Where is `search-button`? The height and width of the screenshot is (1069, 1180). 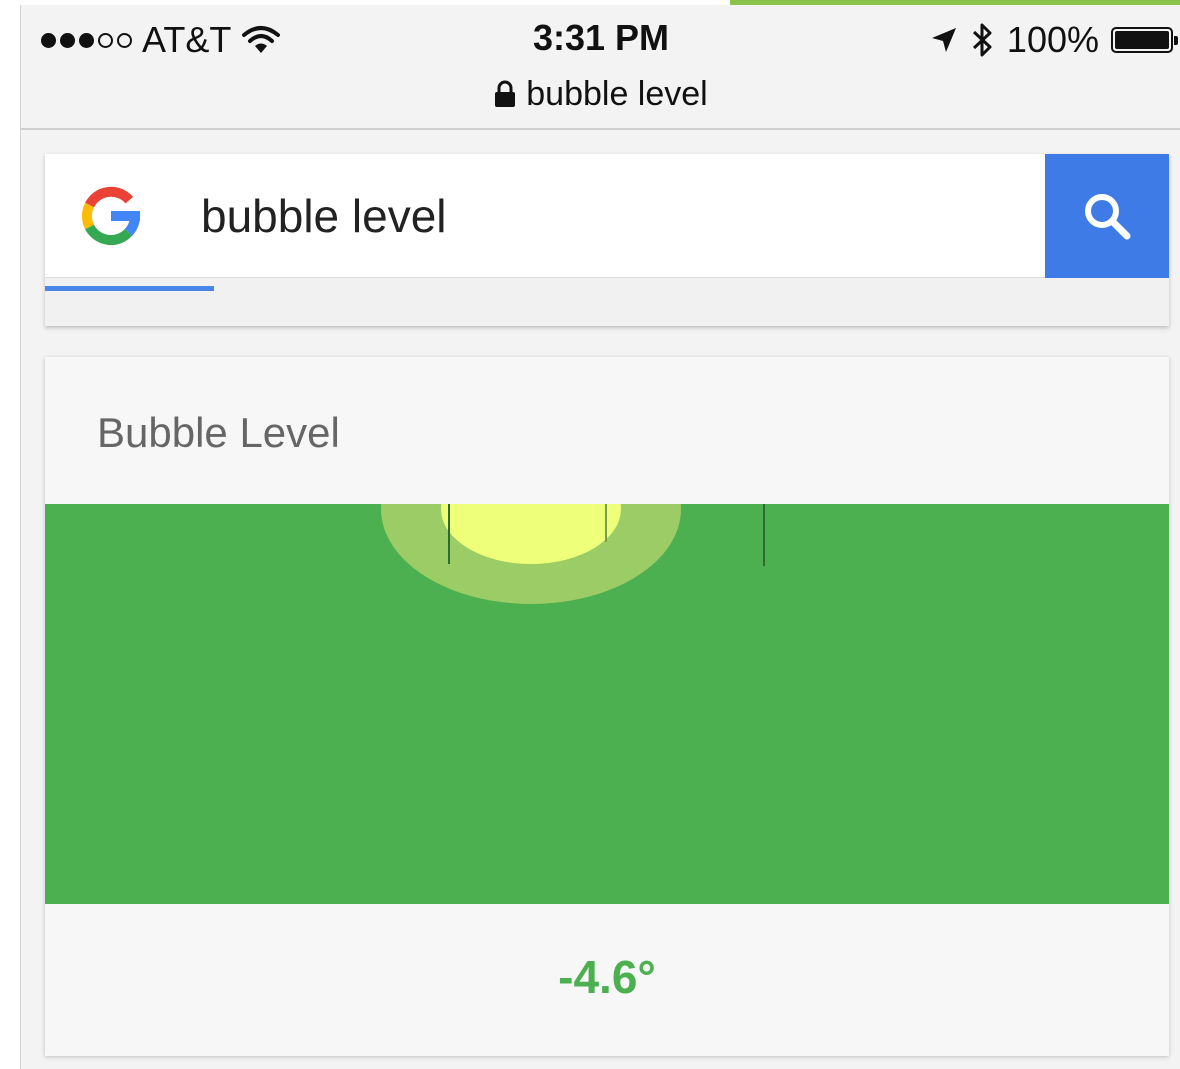
search-button is located at coordinates (1107, 216).